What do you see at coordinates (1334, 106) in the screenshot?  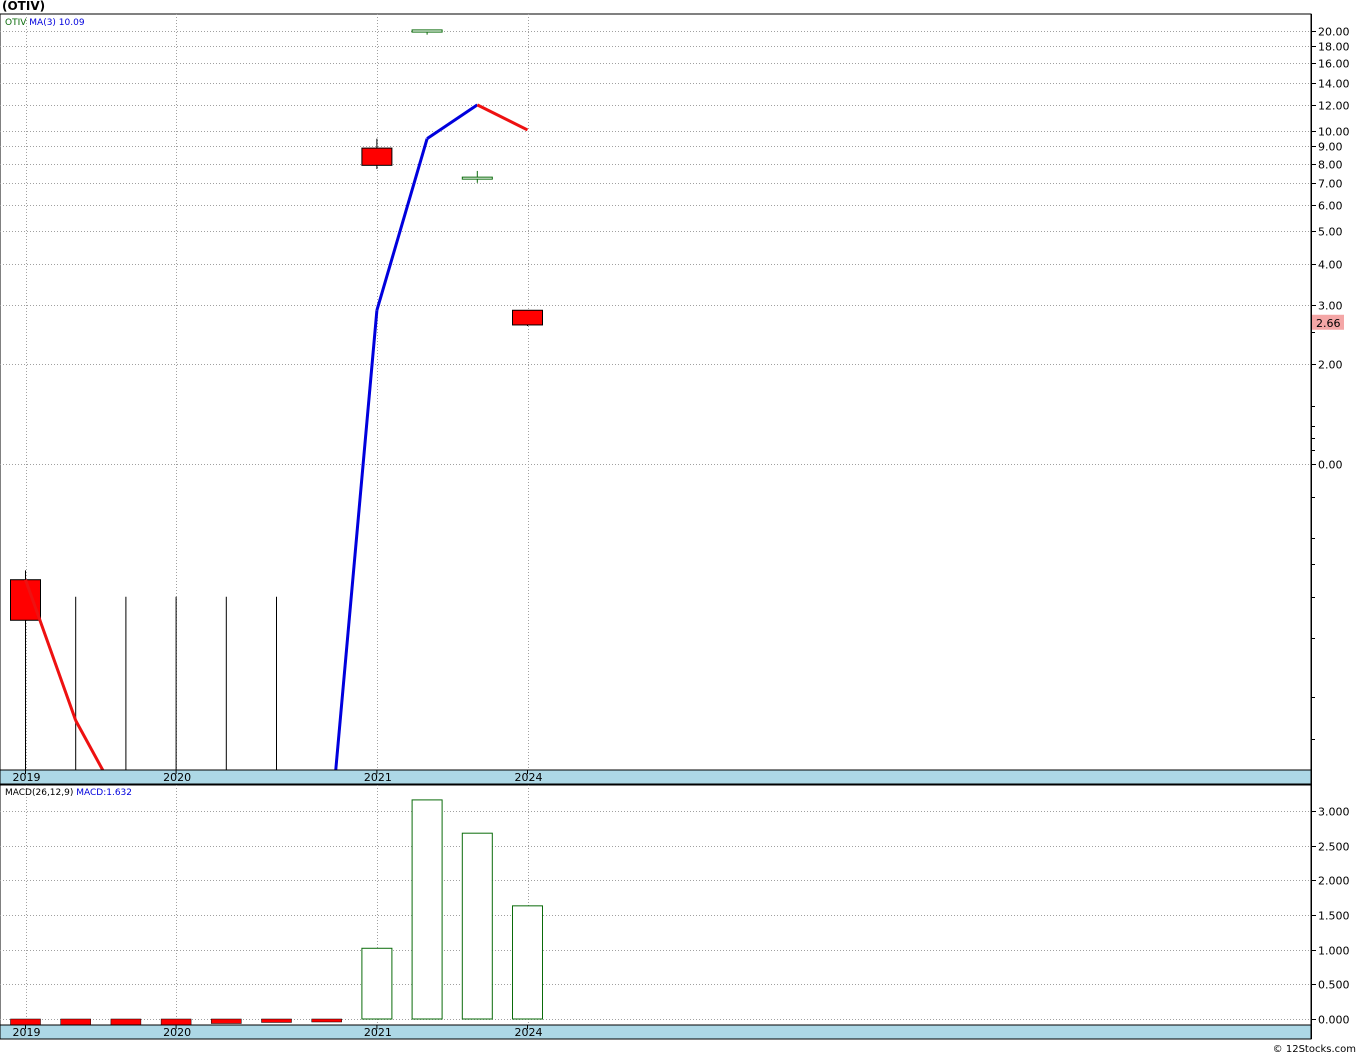 I see `price-y-tick-label: 12.00` at bounding box center [1334, 106].